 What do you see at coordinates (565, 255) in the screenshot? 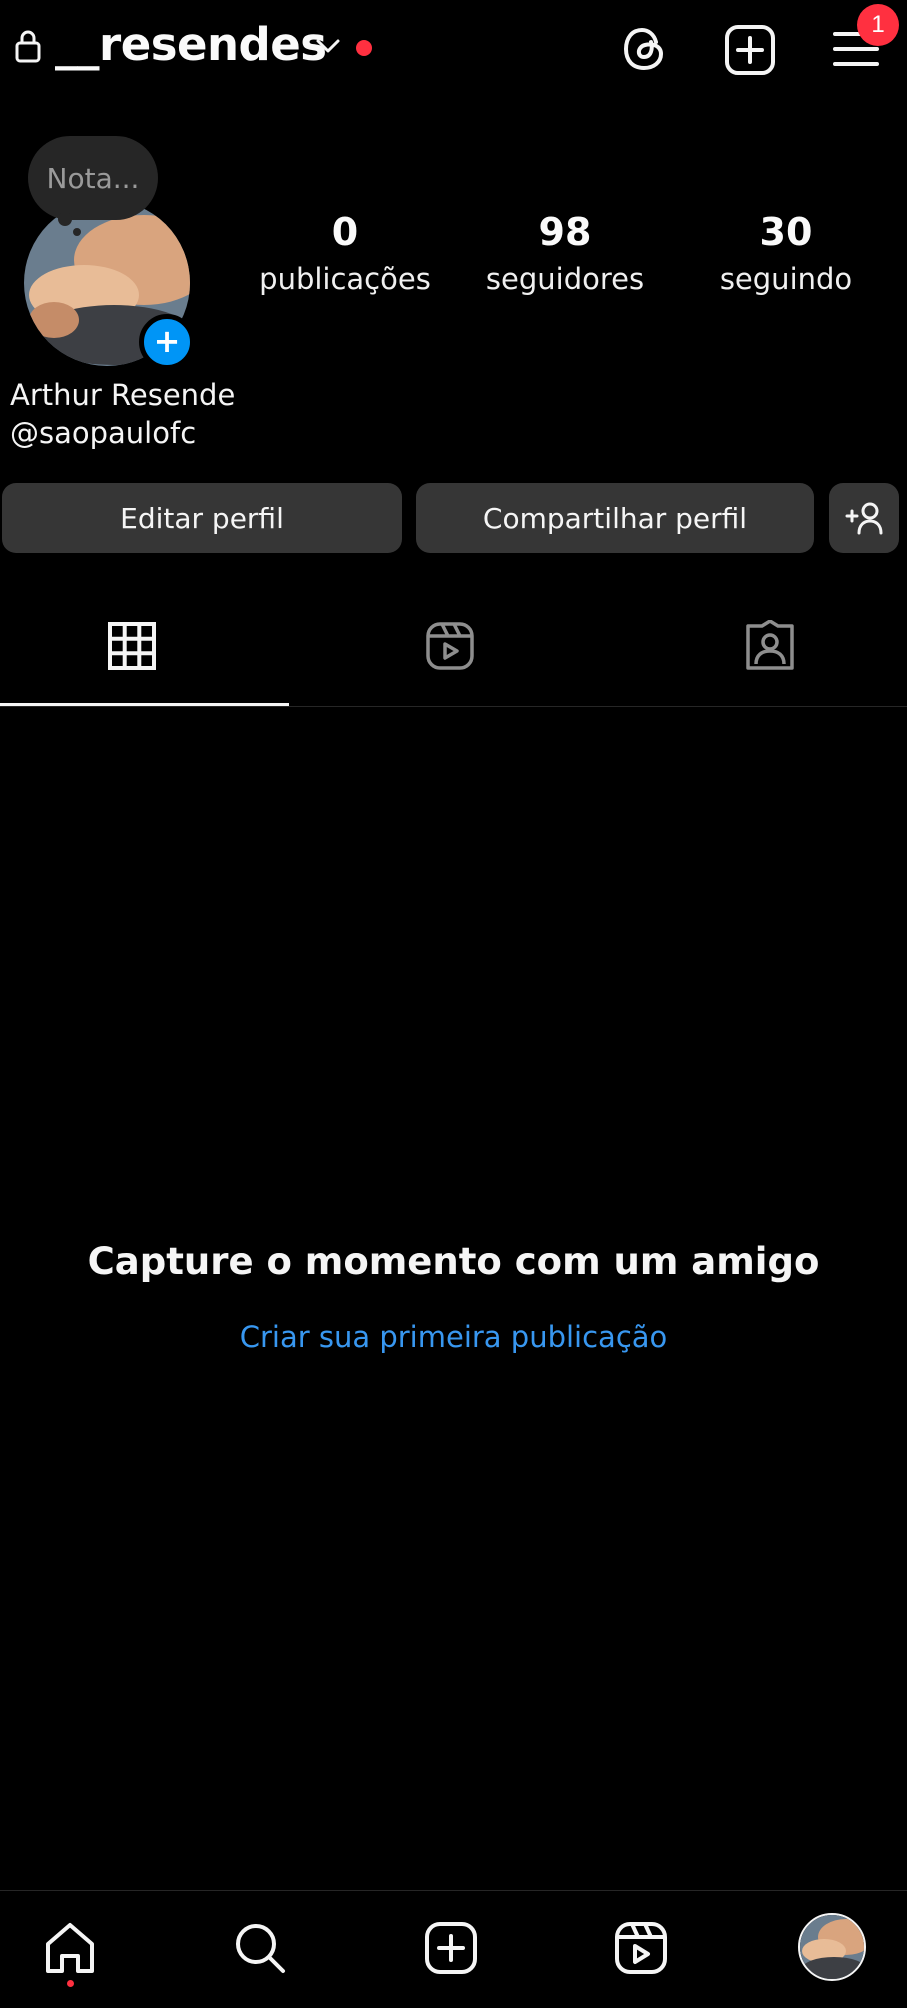
I see `stat-followers: 98 seguidores` at bounding box center [565, 255].